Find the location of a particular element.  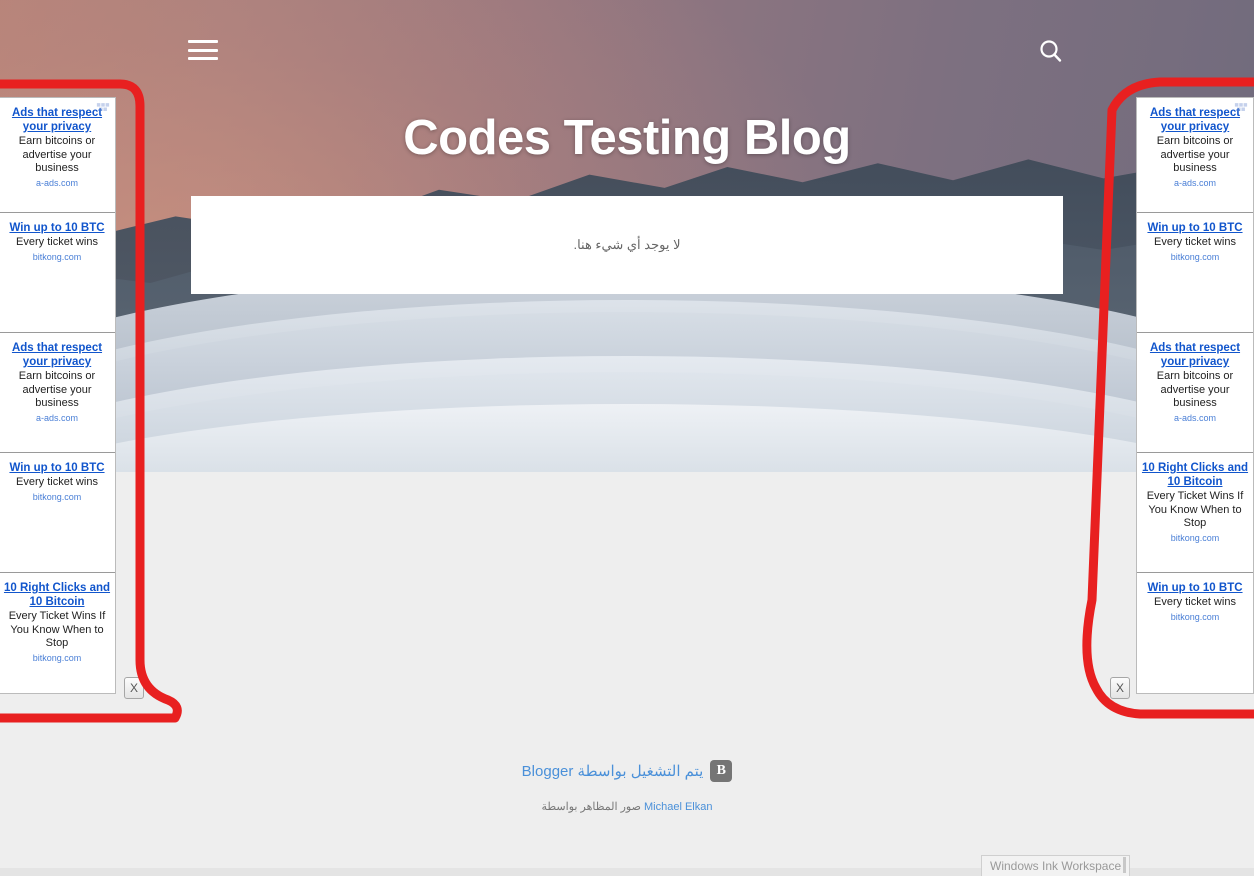

no-content-message: لا يوجد أي شيء هنا. is located at coordinates (627, 244).